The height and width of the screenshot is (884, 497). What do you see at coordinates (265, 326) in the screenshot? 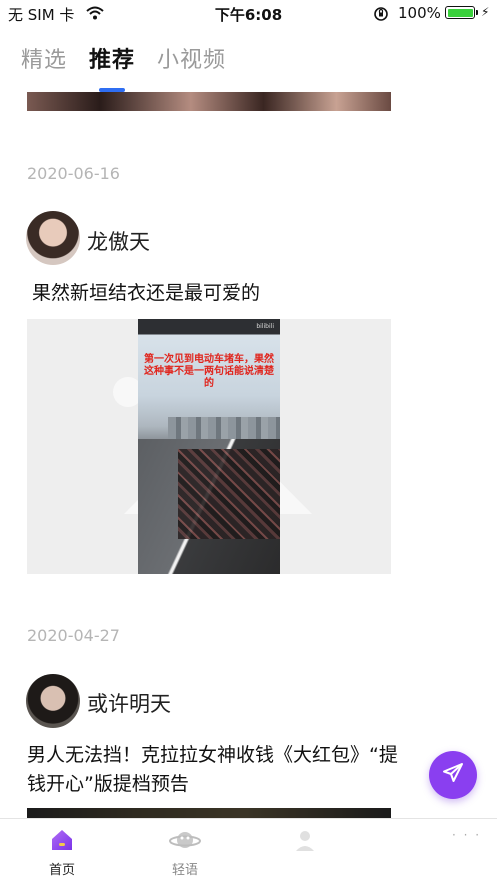
I see `video-watermark: bilibili` at bounding box center [265, 326].